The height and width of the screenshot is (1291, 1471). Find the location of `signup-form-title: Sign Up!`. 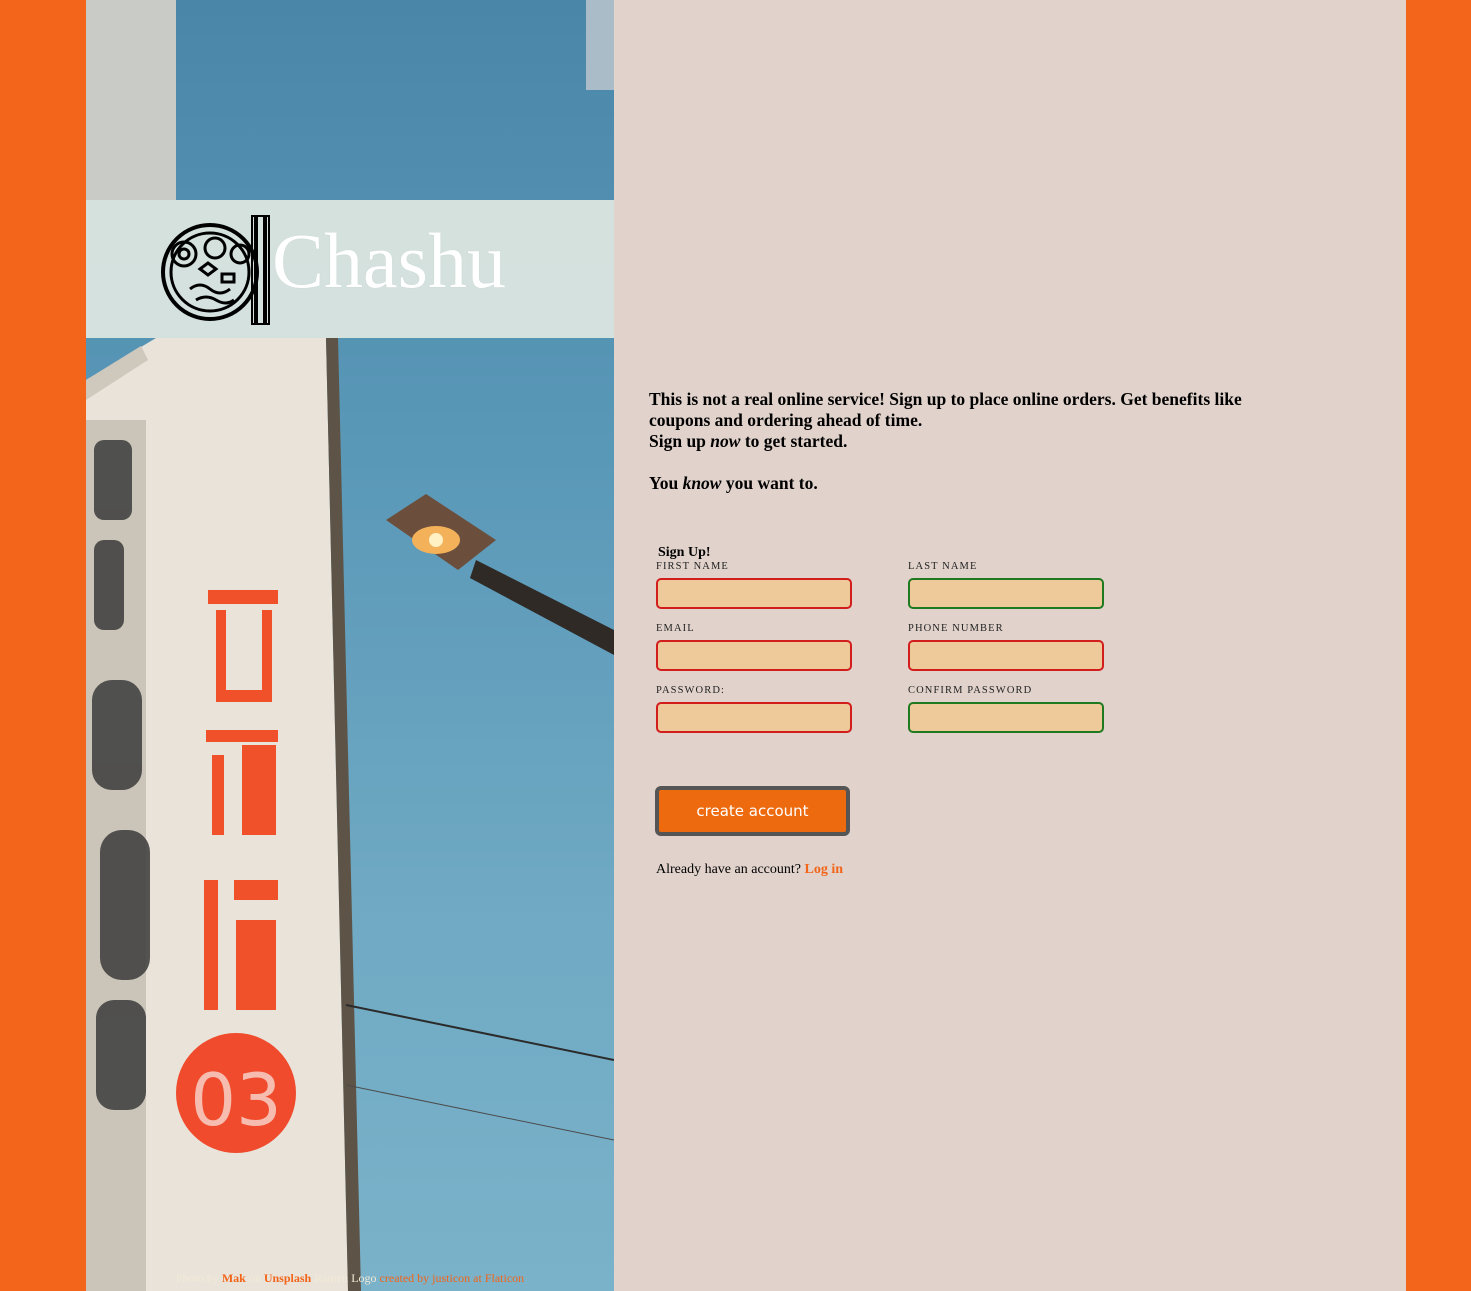

signup-form-title: Sign Up! is located at coordinates (684, 552).